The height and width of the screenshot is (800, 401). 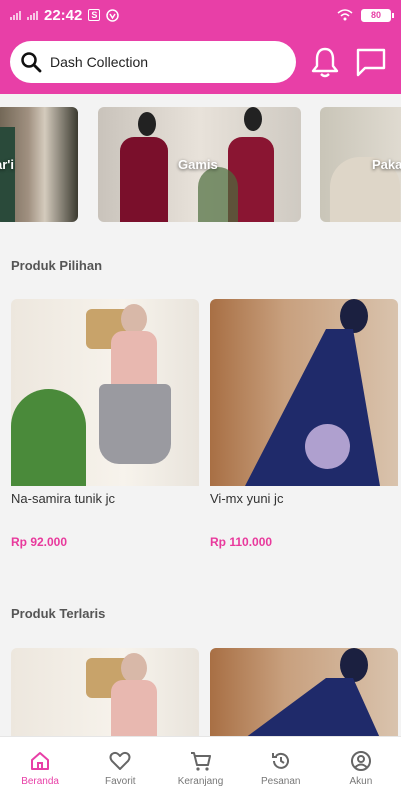 What do you see at coordinates (200, 781) in the screenshot?
I see `nav-label: Keranjang` at bounding box center [200, 781].